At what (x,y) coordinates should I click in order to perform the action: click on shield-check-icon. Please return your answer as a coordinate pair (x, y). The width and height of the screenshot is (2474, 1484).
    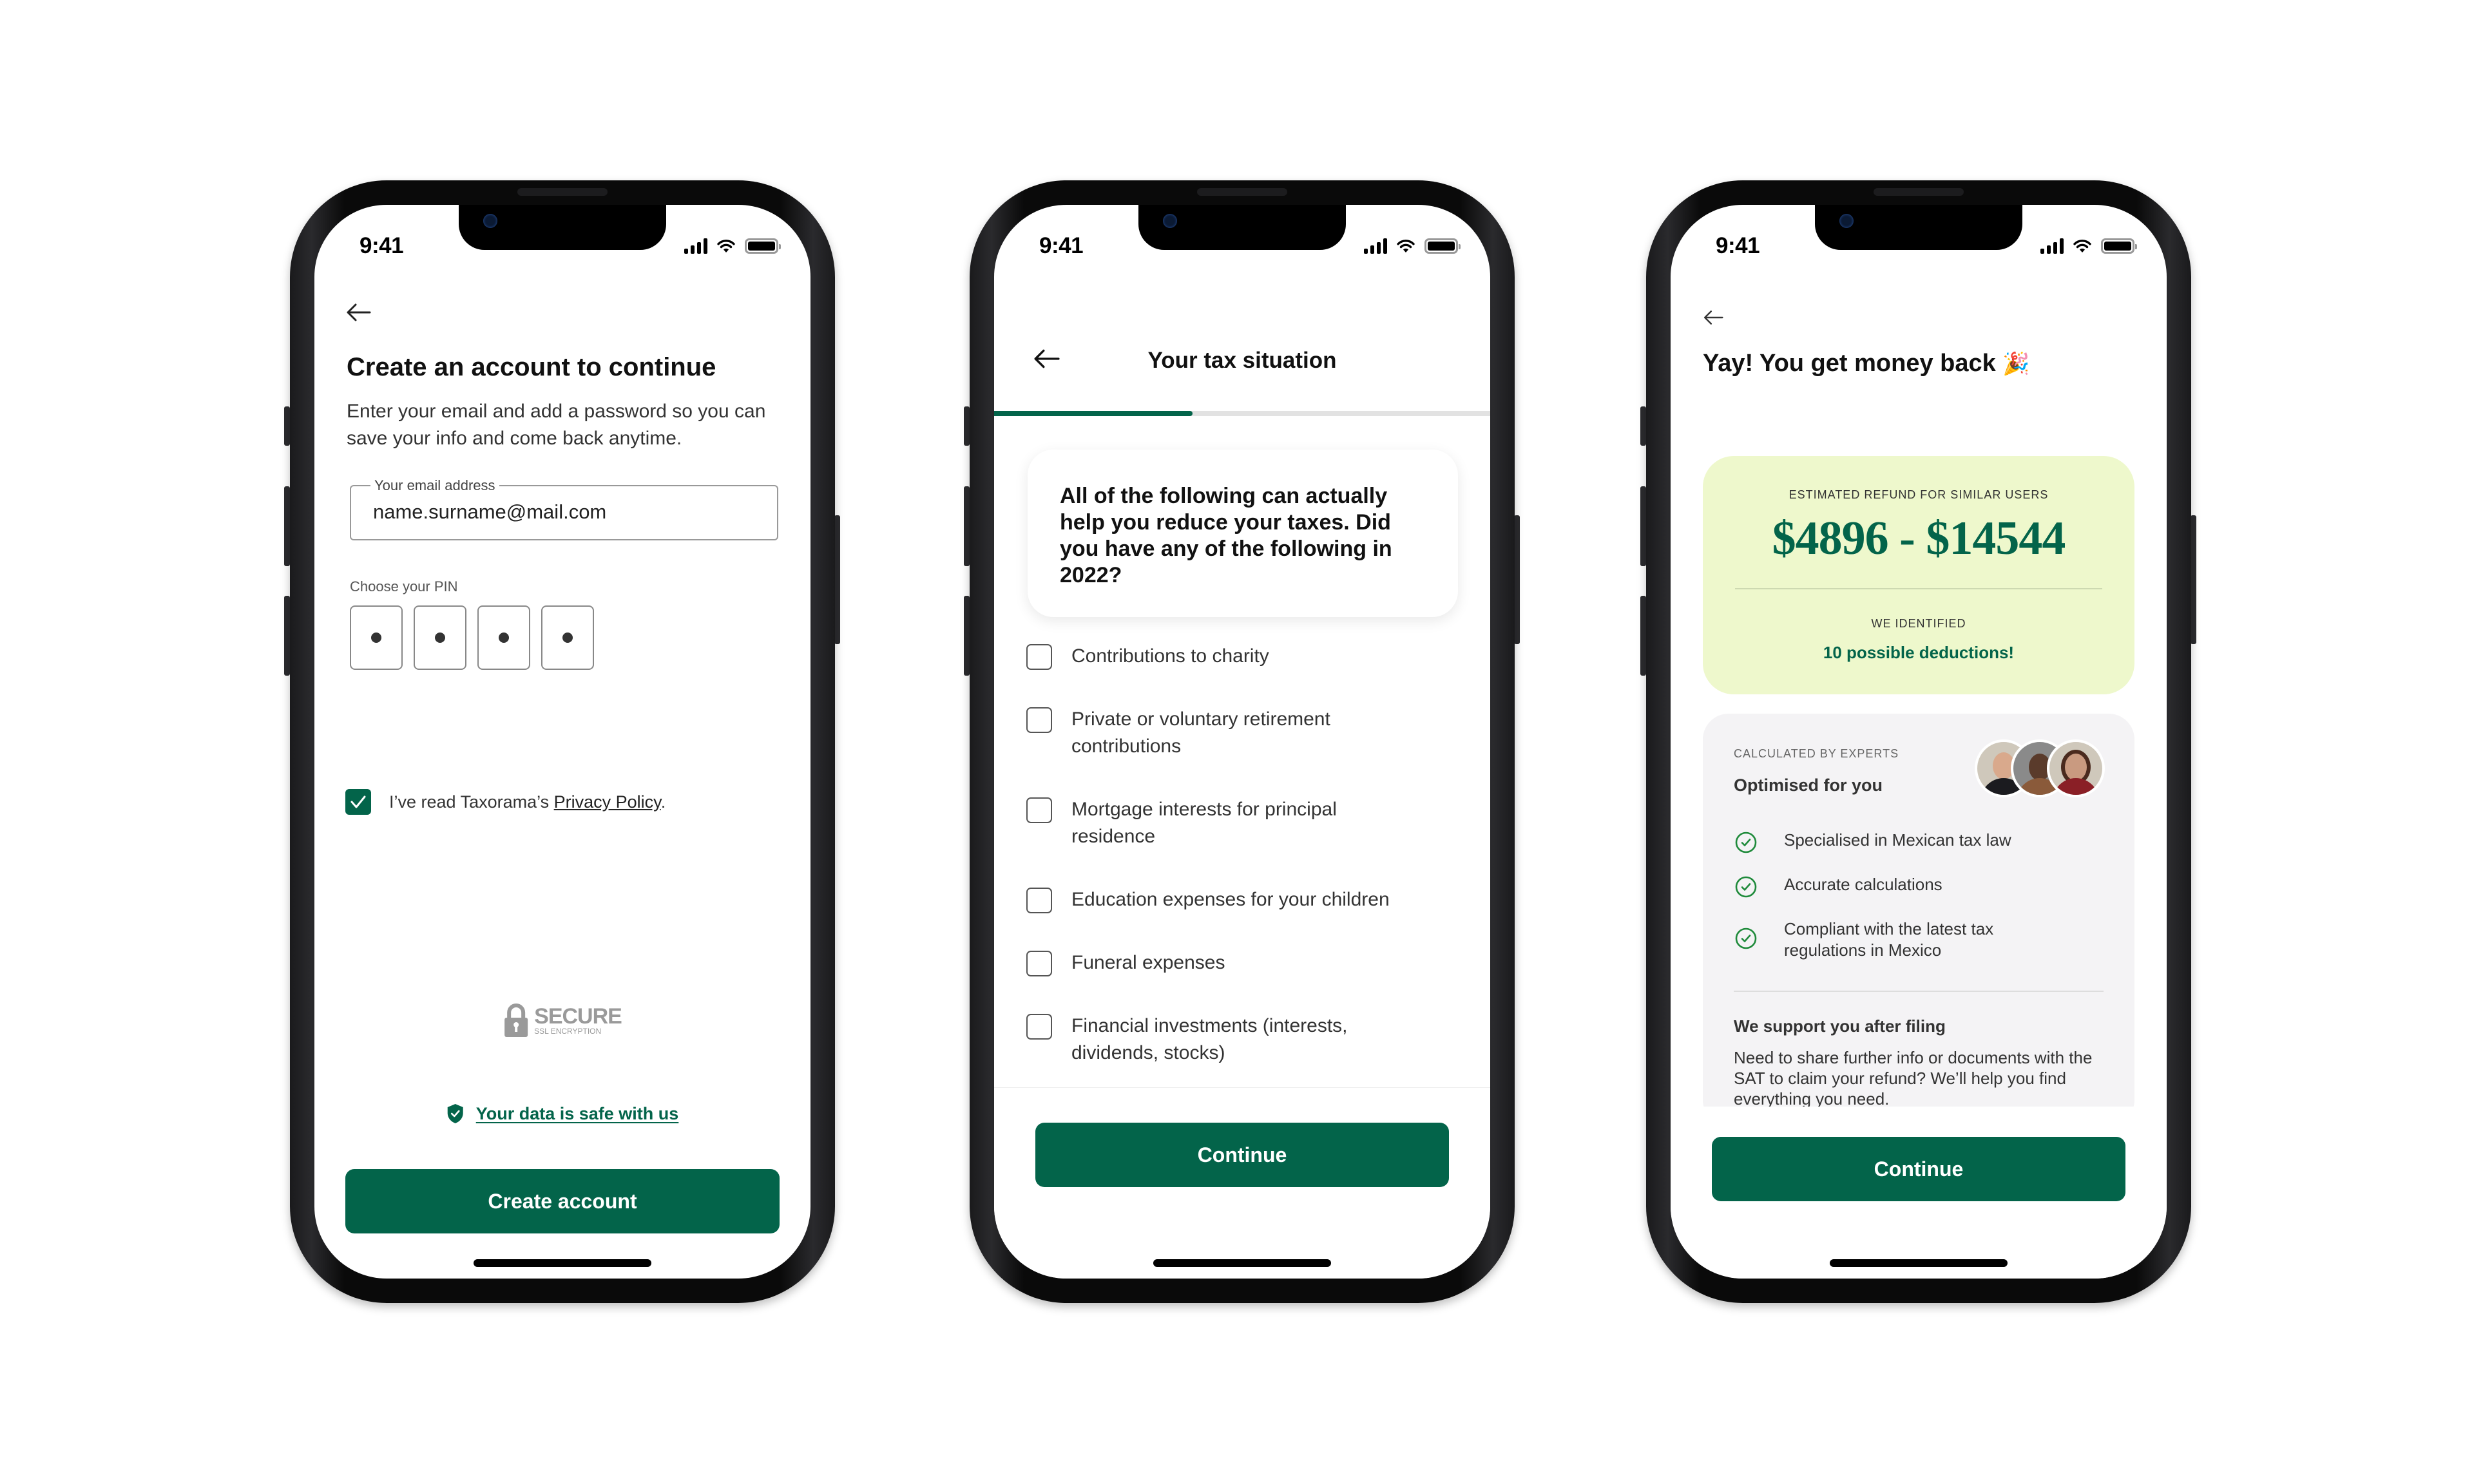
    Looking at the image, I should click on (455, 1113).